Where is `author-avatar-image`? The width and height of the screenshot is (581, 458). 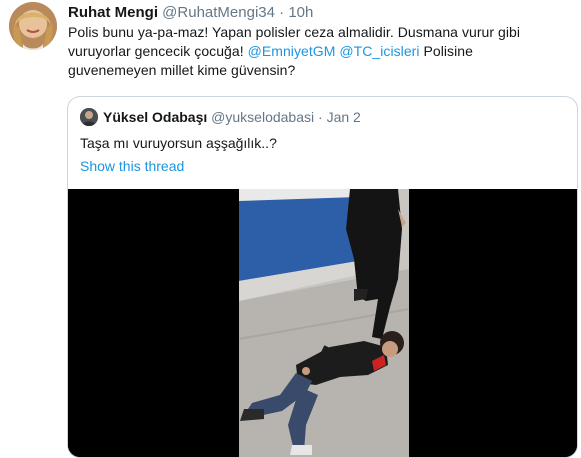 author-avatar-image is located at coordinates (33, 26).